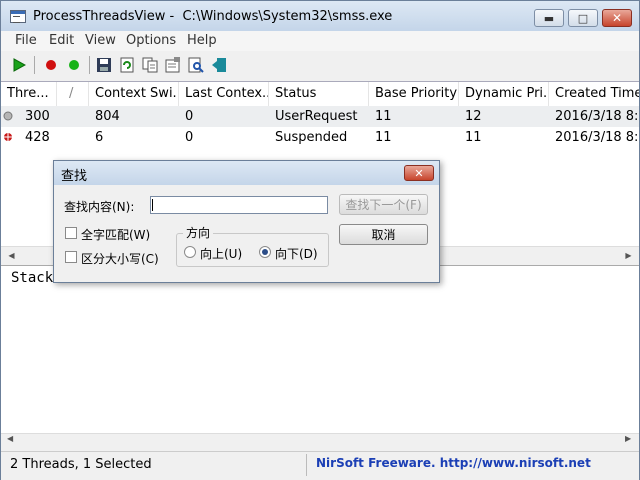  I want to click on resume-icon, so click(74, 65).